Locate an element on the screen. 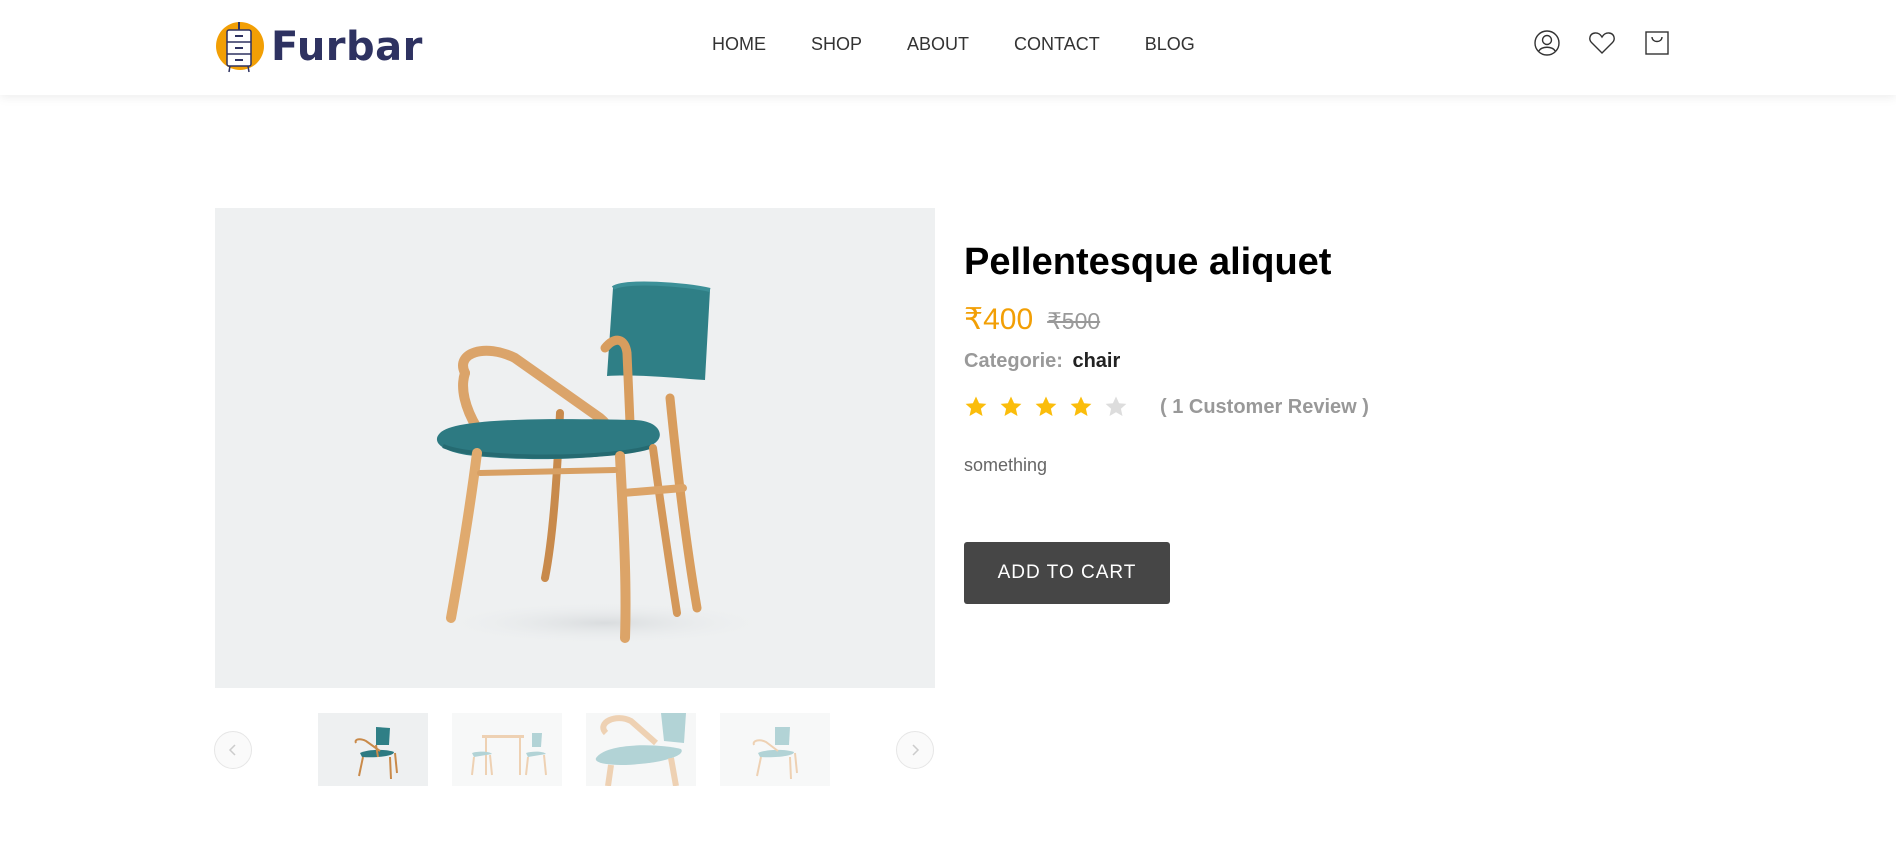 The height and width of the screenshot is (864, 1896). main-nav: HOME SHOP ABOUT CONTACT BLOG is located at coordinates (953, 44).